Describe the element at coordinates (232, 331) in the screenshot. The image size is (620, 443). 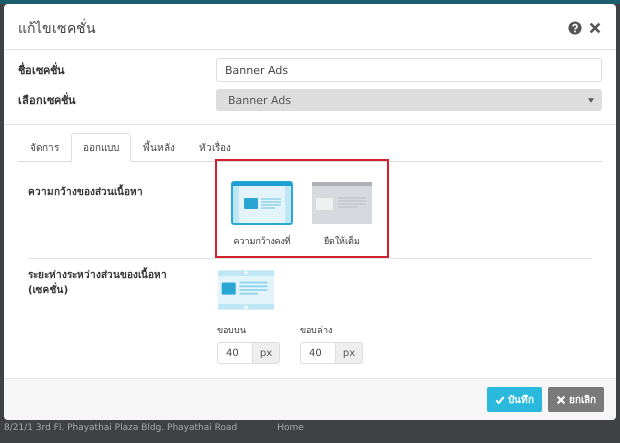
I see `margin-label: ขอบบน` at that location.